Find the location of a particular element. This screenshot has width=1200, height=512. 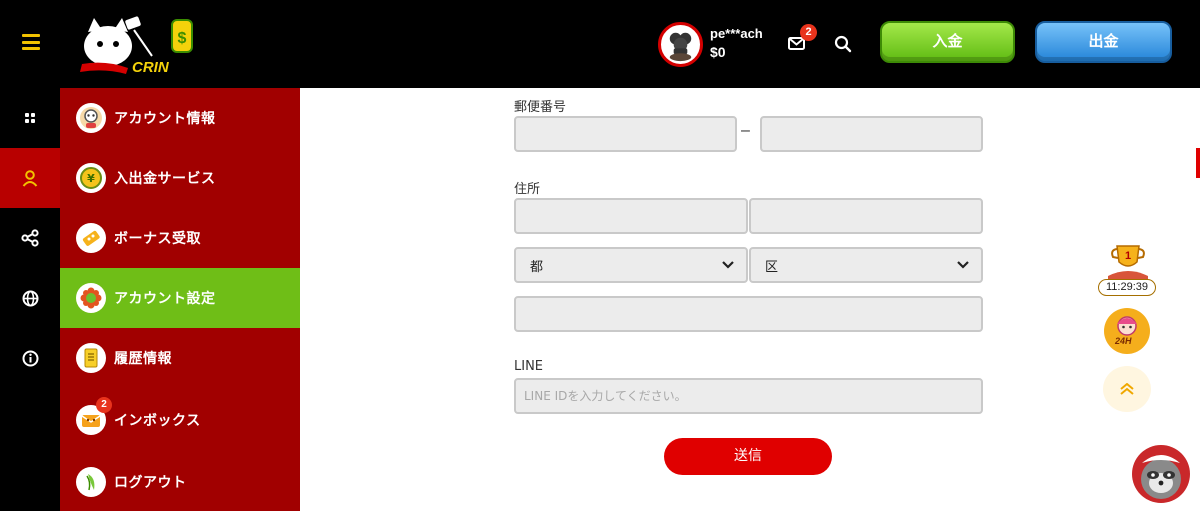

event-timer: 11:29:39 is located at coordinates (1127, 287).